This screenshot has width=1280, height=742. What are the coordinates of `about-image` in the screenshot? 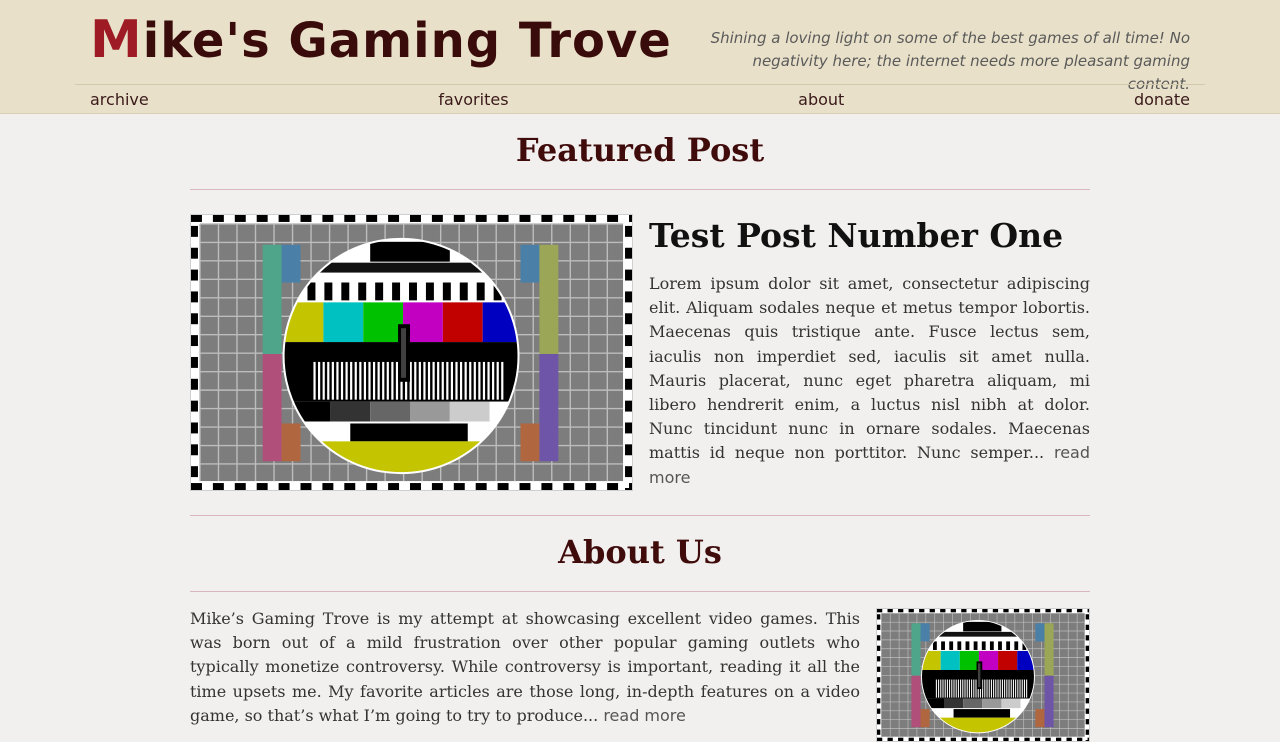 It's located at (983, 675).